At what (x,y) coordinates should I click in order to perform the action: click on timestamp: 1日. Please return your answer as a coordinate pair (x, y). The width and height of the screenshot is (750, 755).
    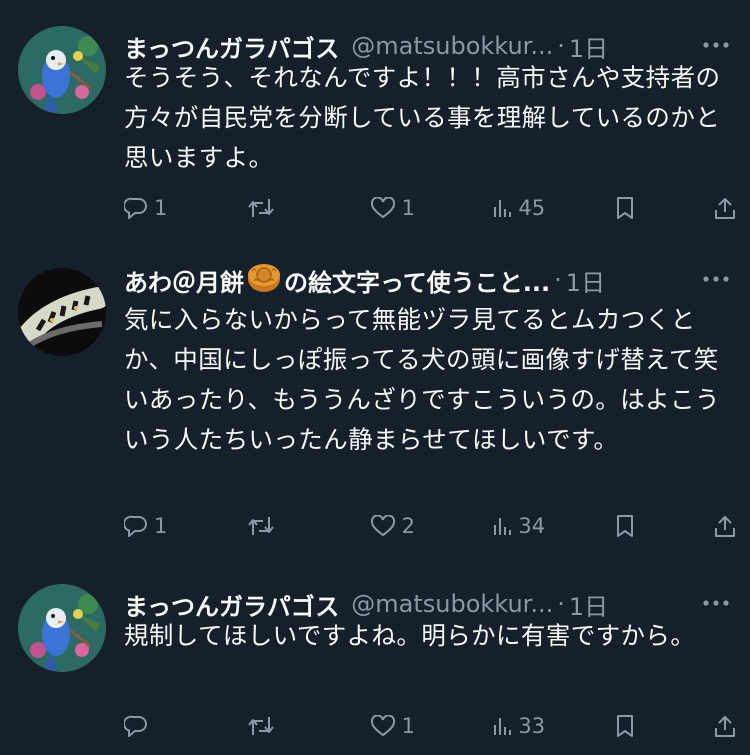
    Looking at the image, I should click on (585, 280).